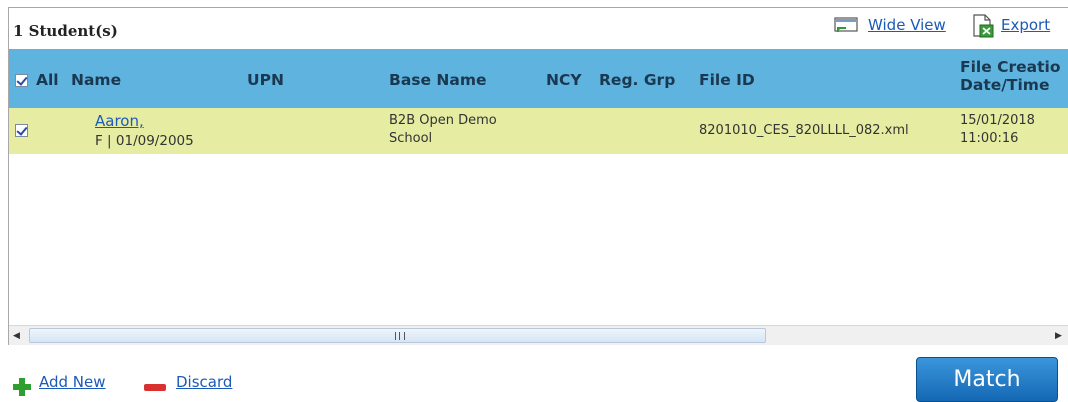 The width and height of the screenshot is (1068, 402). Describe the element at coordinates (564, 80) in the screenshot. I see `col-ncy: NCY` at that location.